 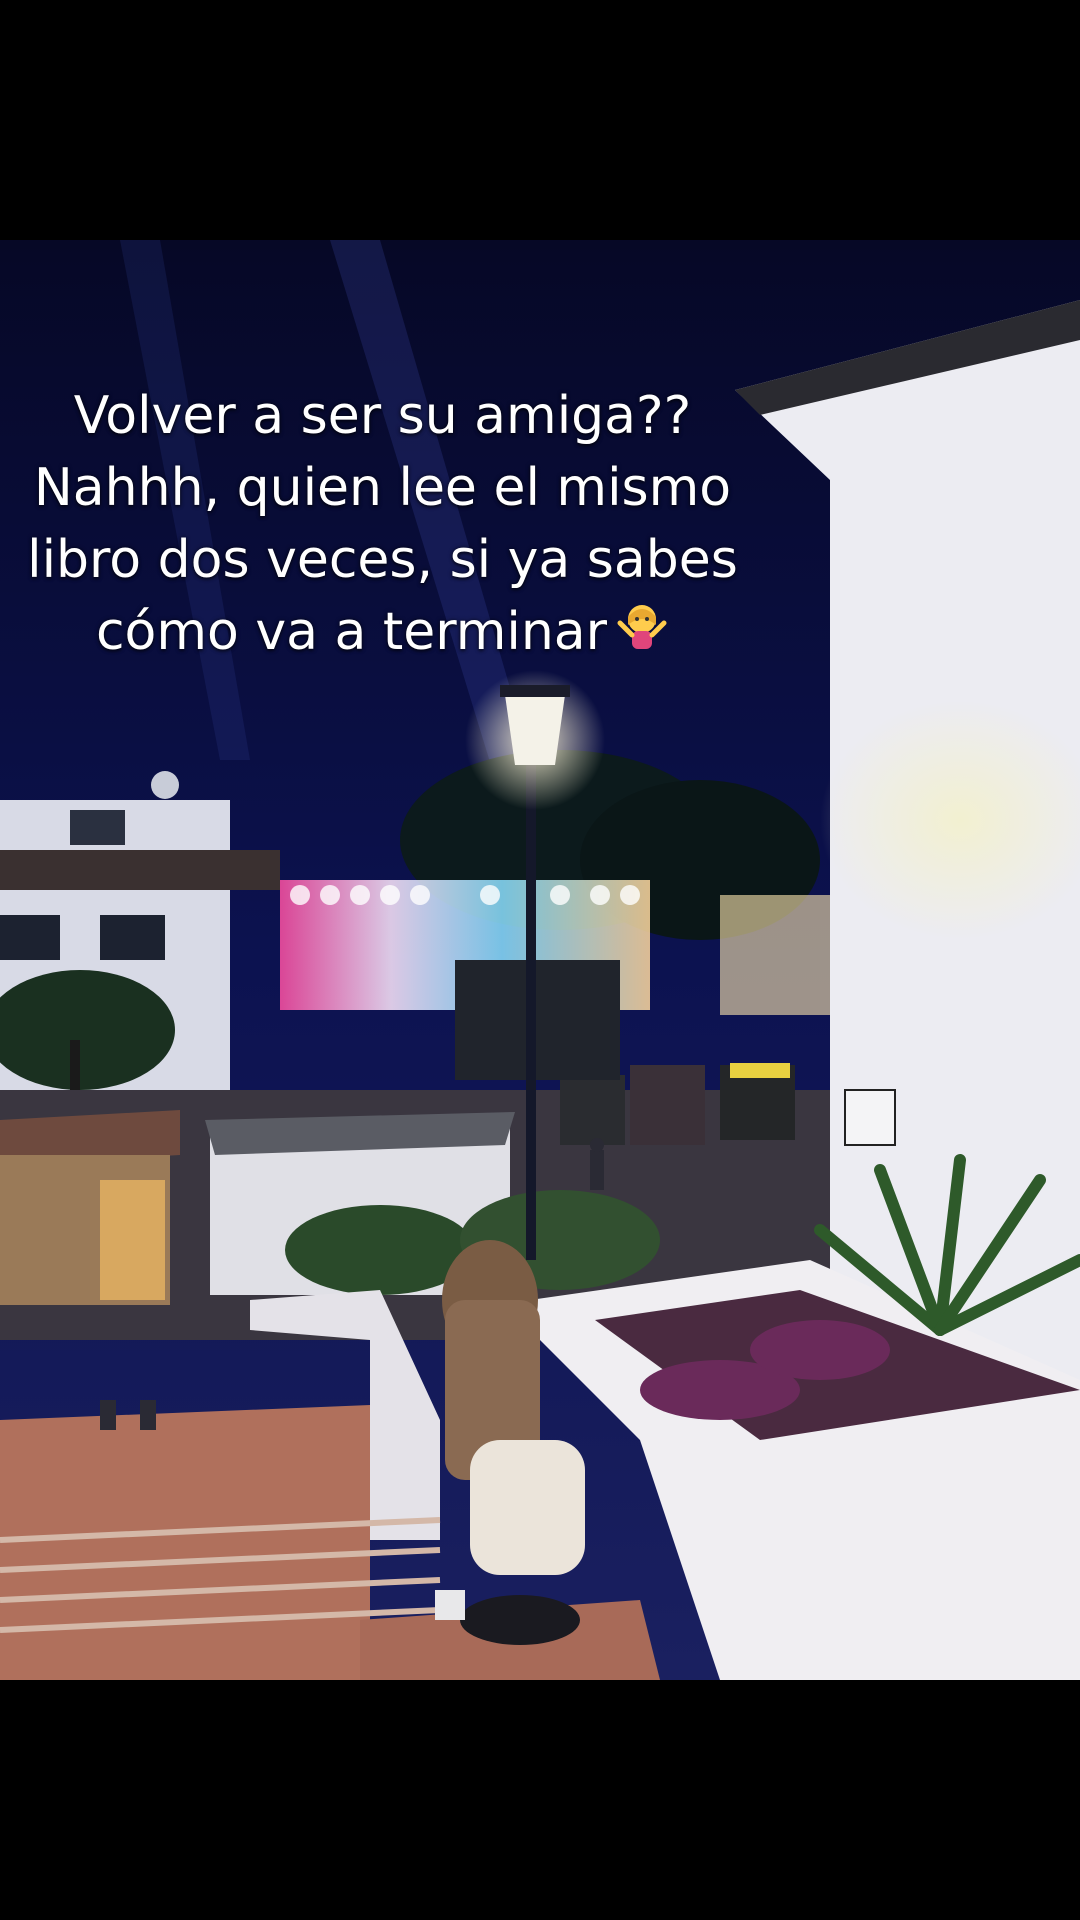 I want to click on person-shrugging-emoji-icon, so click(x=642, y=635).